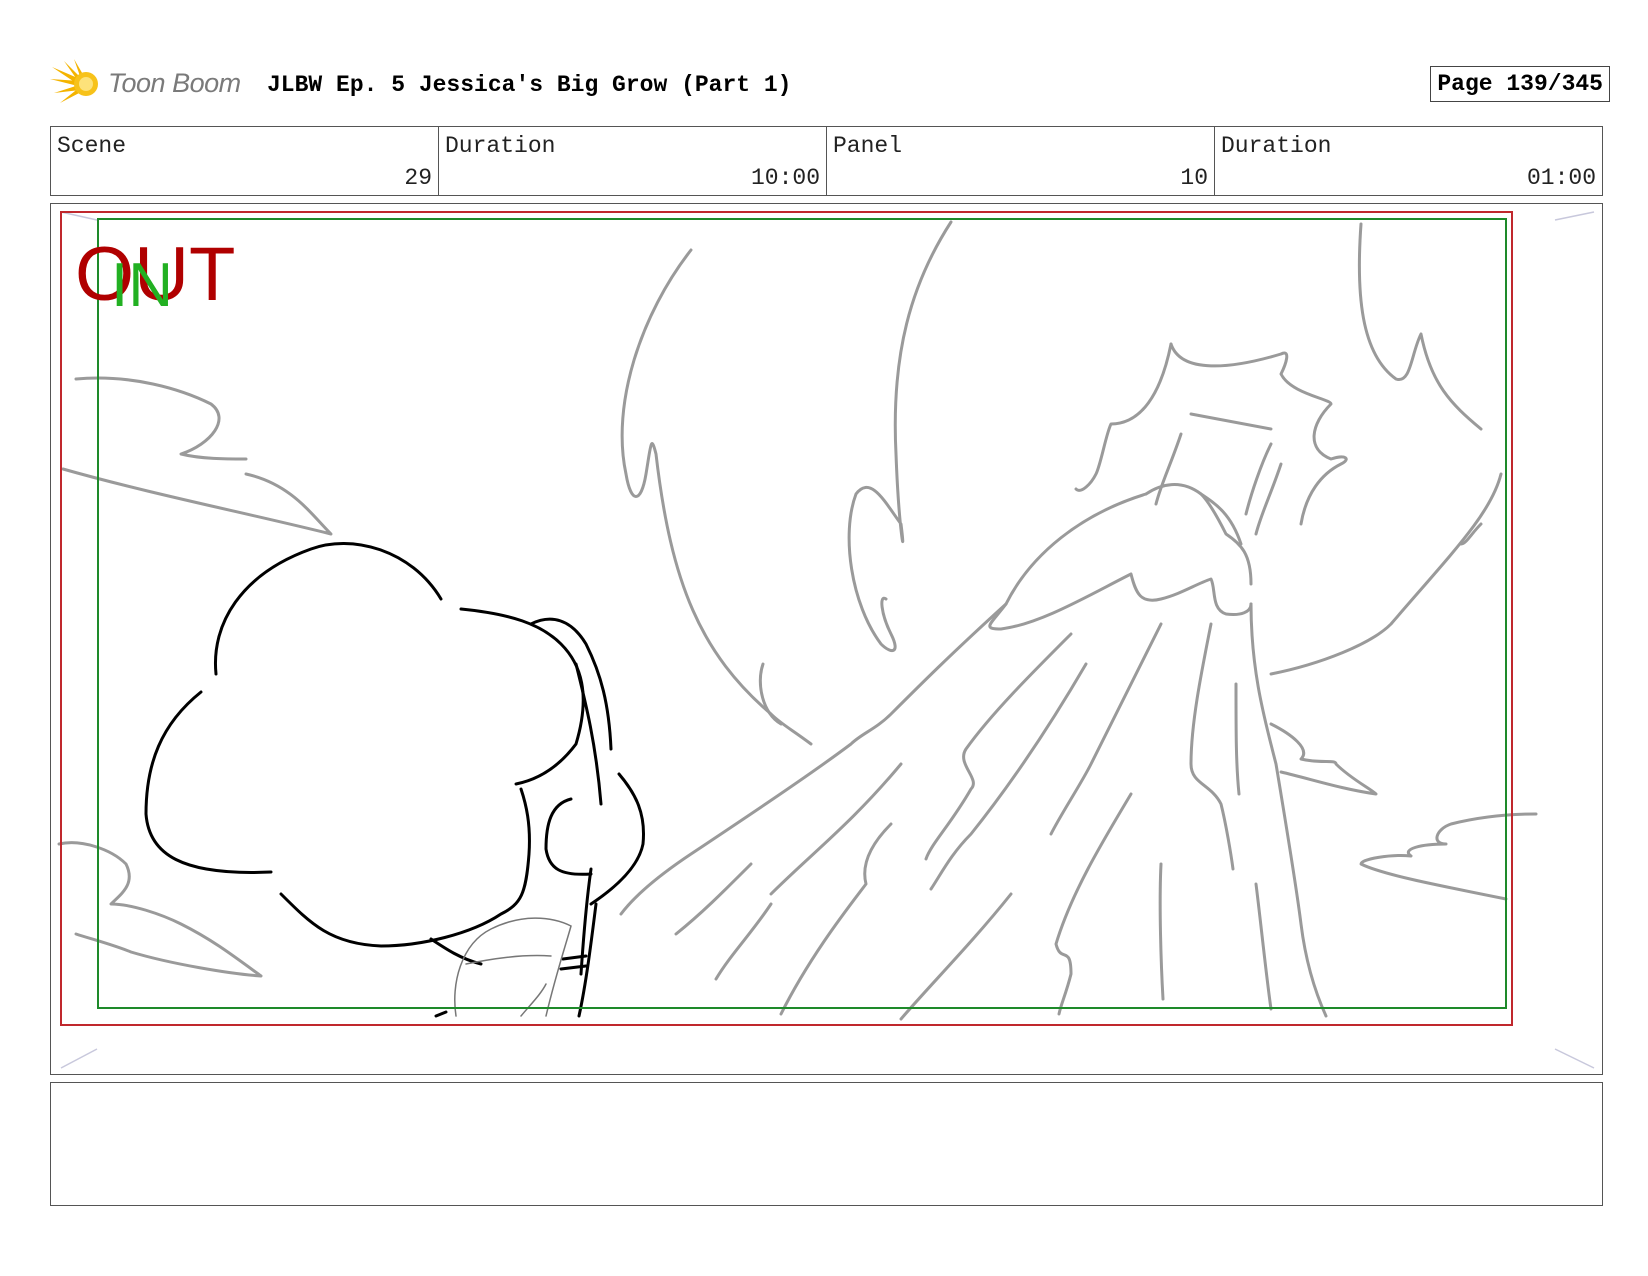 The width and height of the screenshot is (1648, 1276). What do you see at coordinates (1021, 161) in the screenshot?
I see `panel-cell: Panel 10` at bounding box center [1021, 161].